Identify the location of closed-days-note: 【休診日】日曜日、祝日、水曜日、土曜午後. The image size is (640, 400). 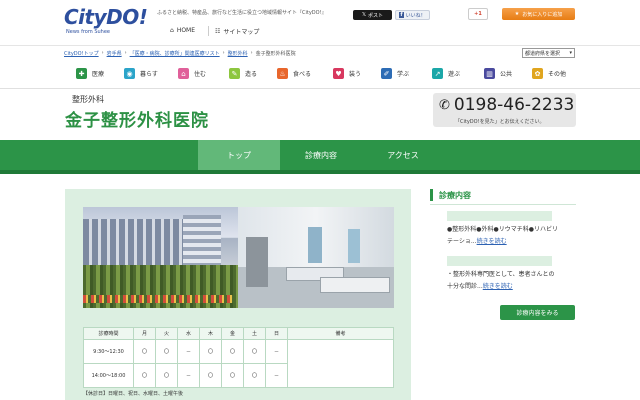
(133, 394).